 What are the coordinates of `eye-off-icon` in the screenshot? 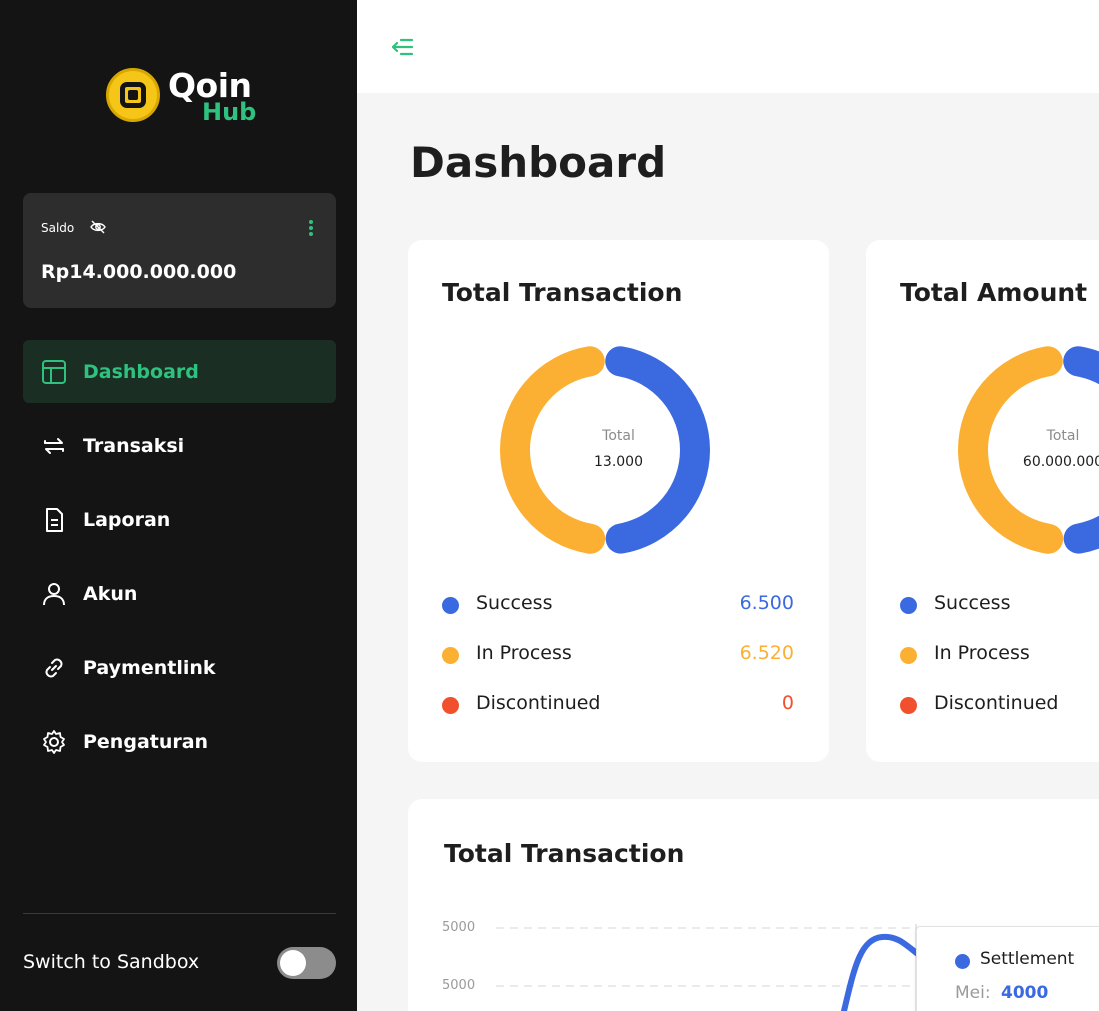 It's located at (98, 227).